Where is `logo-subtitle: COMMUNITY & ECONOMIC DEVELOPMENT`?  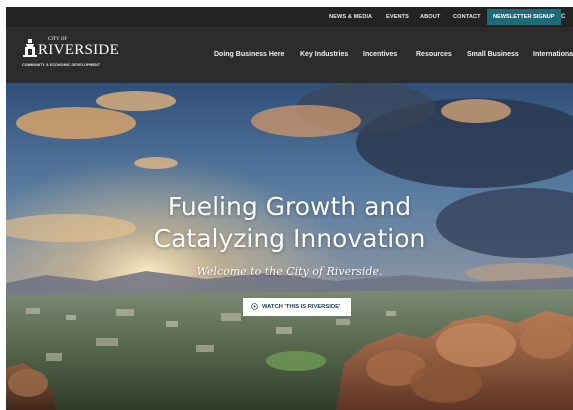 logo-subtitle: COMMUNITY & ECONOMIC DEVELOPMENT is located at coordinates (61, 65).